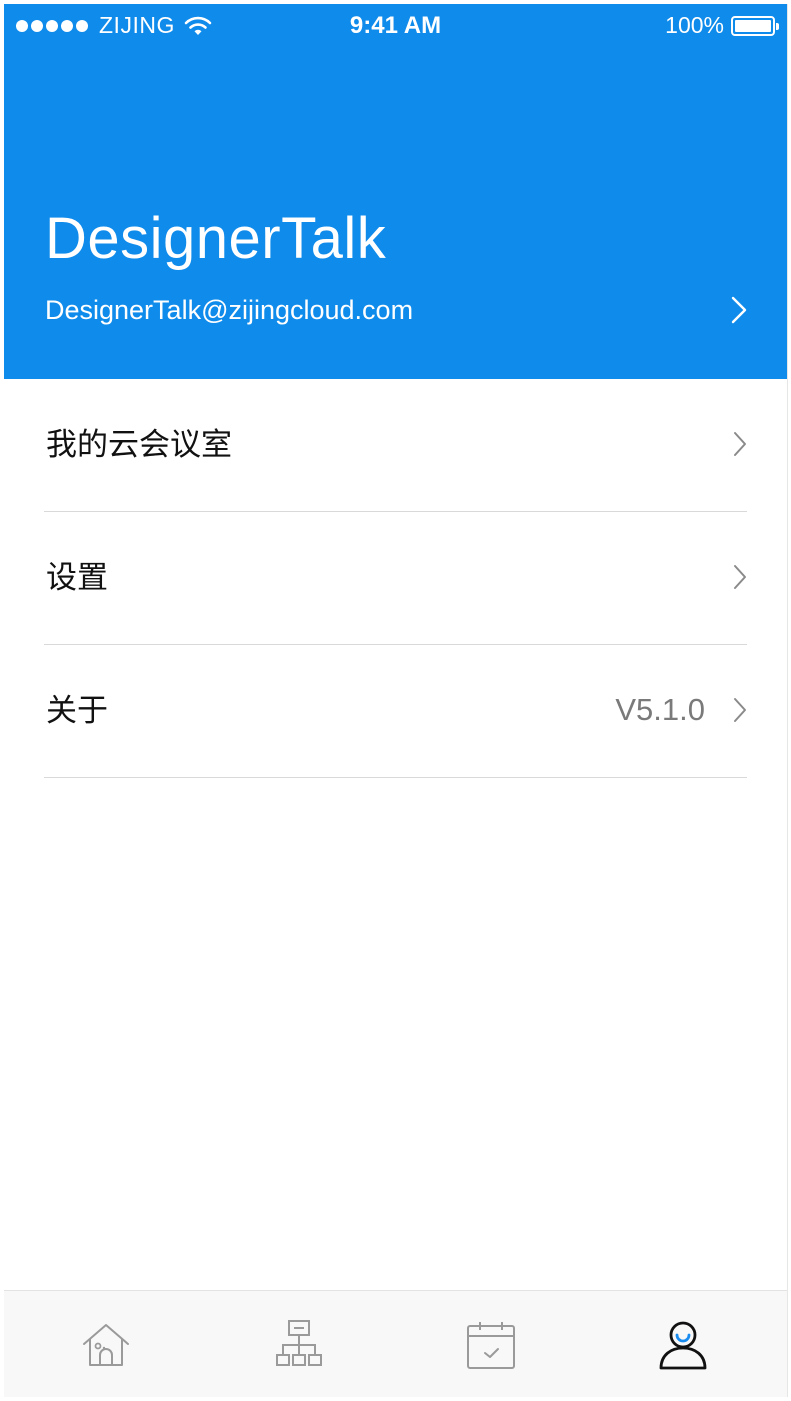  What do you see at coordinates (694, 25) in the screenshot?
I see `battery-percent: 100%` at bounding box center [694, 25].